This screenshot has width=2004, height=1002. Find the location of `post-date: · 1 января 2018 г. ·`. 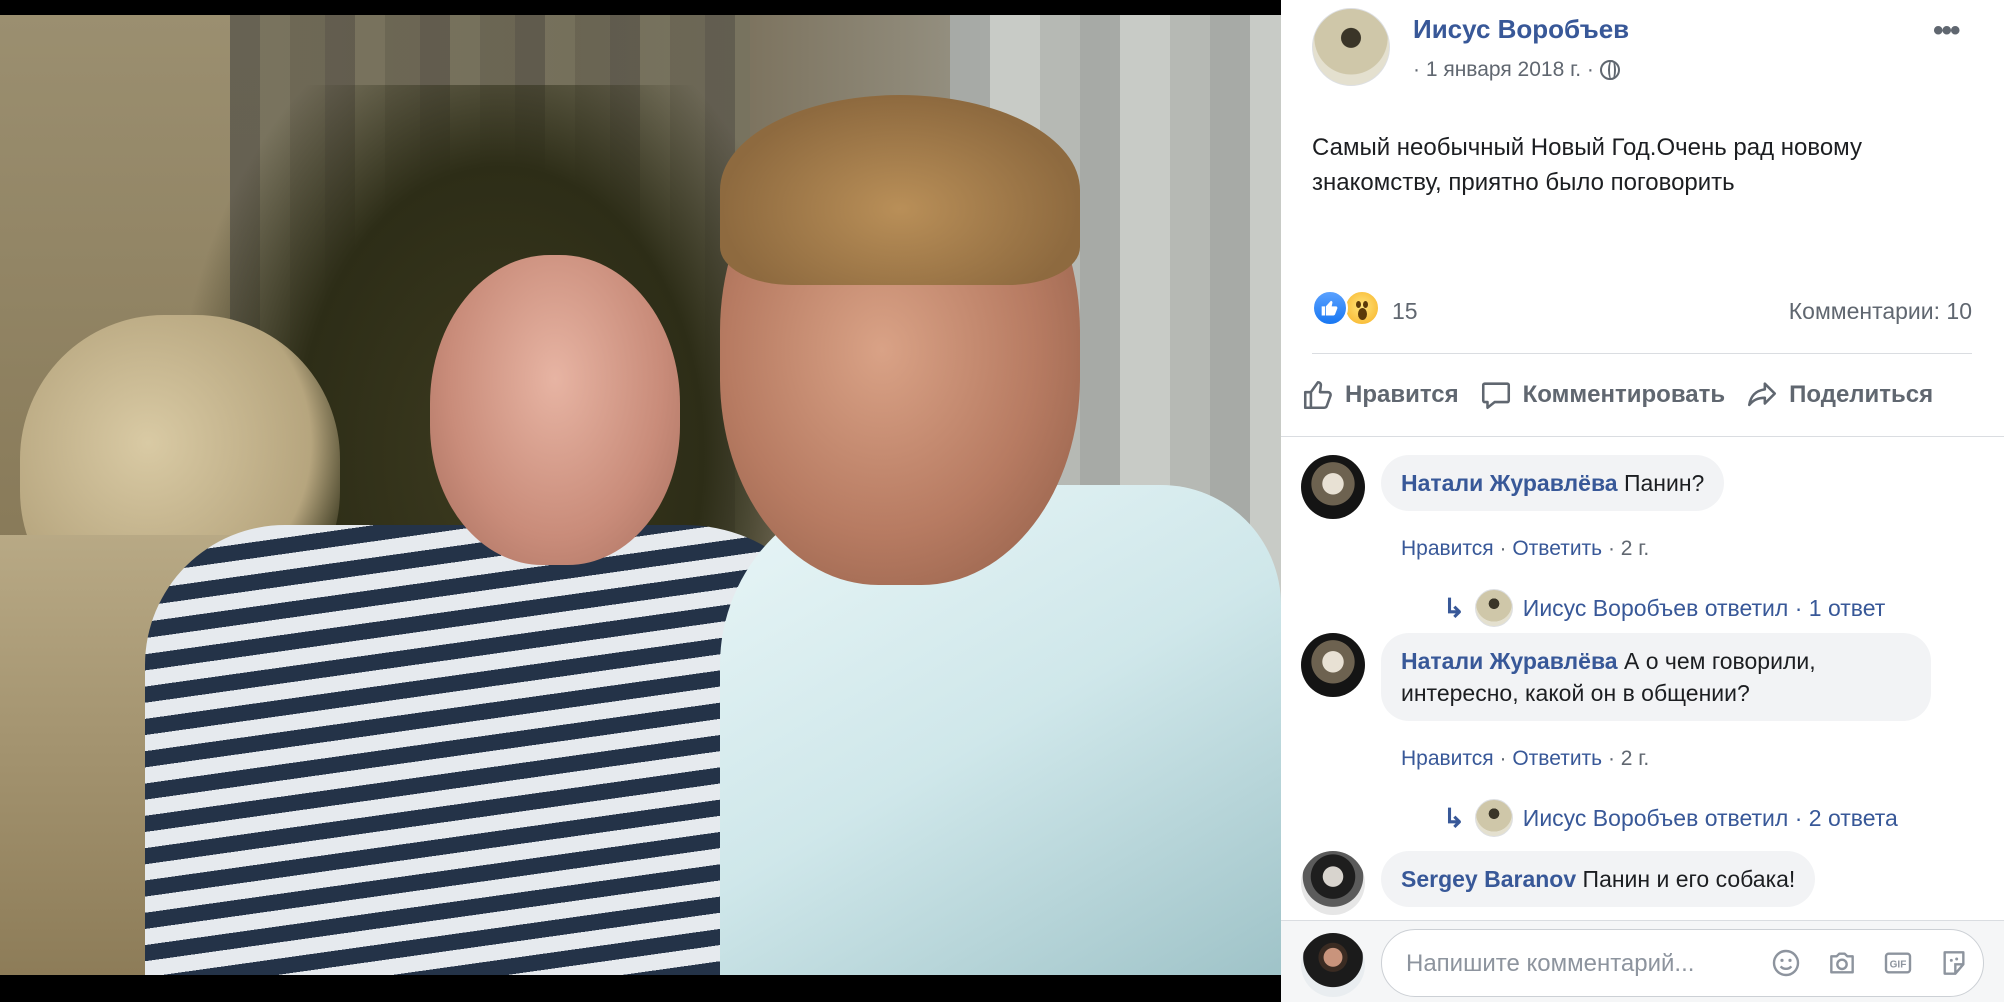

post-date: · 1 января 2018 г. · is located at coordinates (1503, 70).